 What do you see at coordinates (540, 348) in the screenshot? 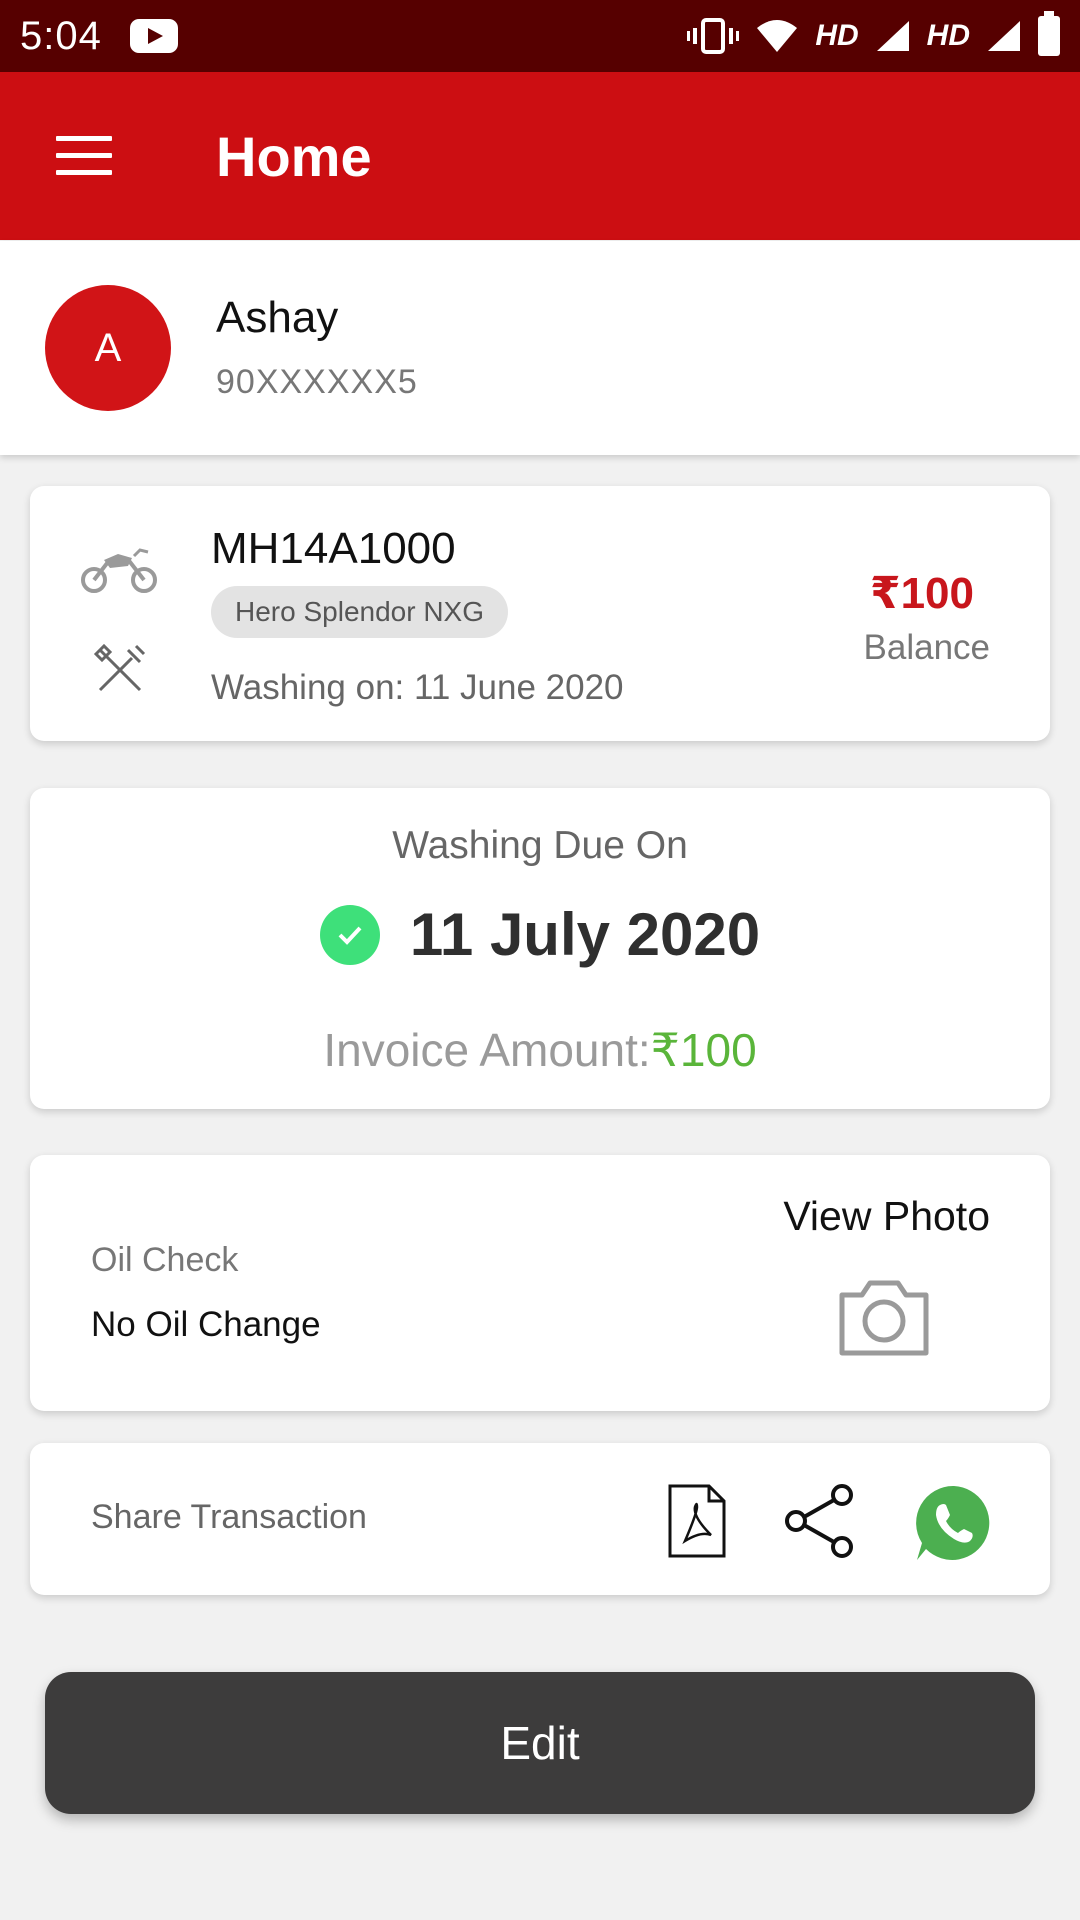
I see `user-profile-card: A Ashay 90XXXXXX5` at bounding box center [540, 348].